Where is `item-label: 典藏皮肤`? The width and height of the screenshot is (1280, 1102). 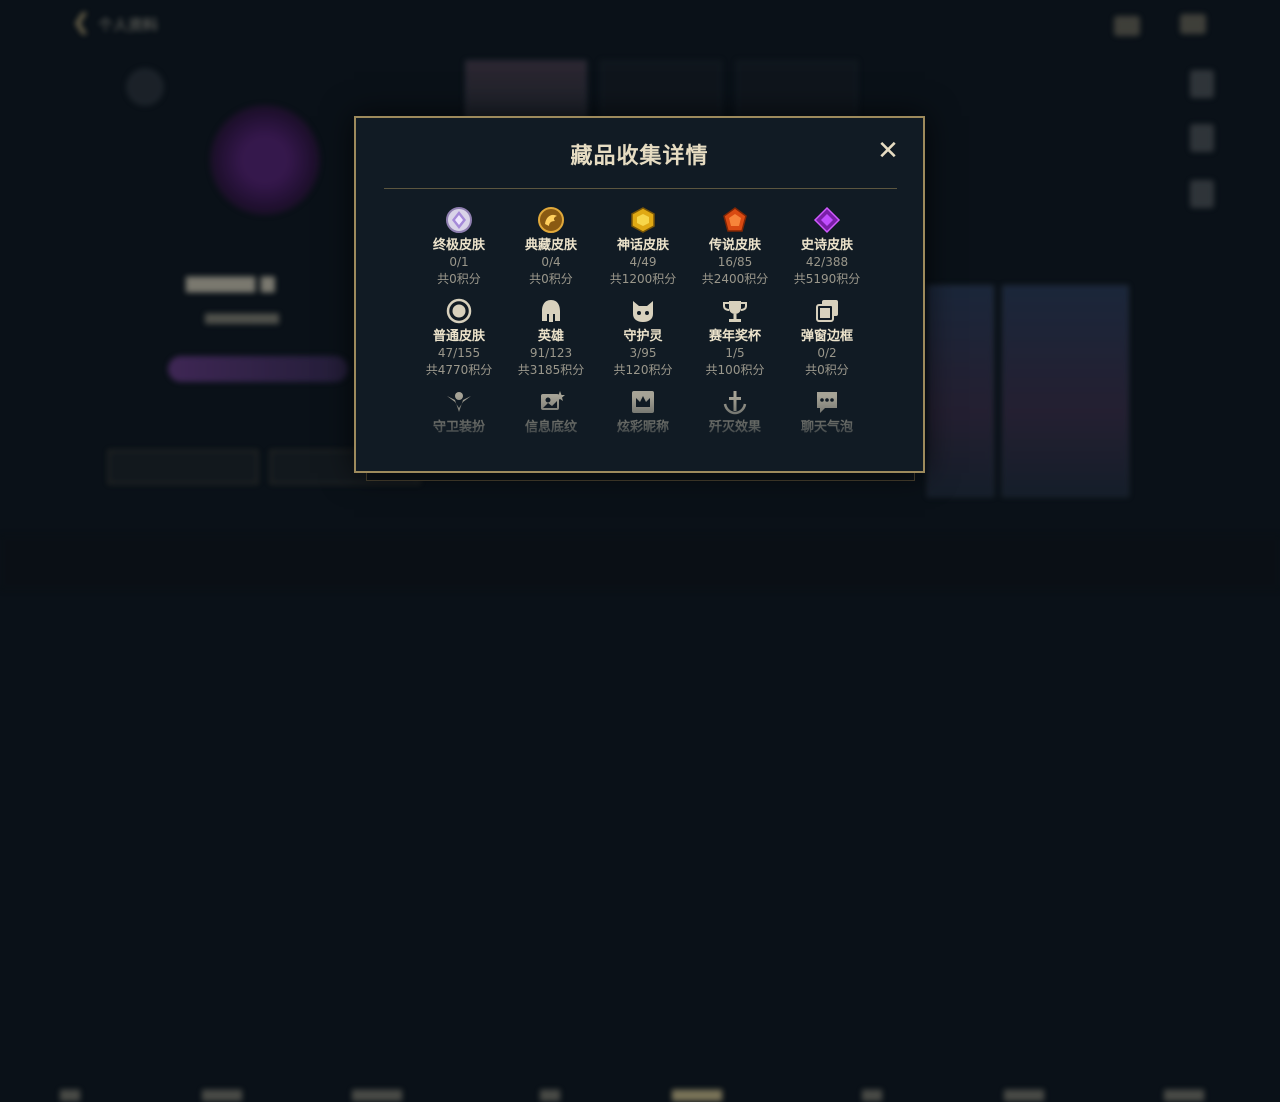
item-label: 典藏皮肤 is located at coordinates (550, 245).